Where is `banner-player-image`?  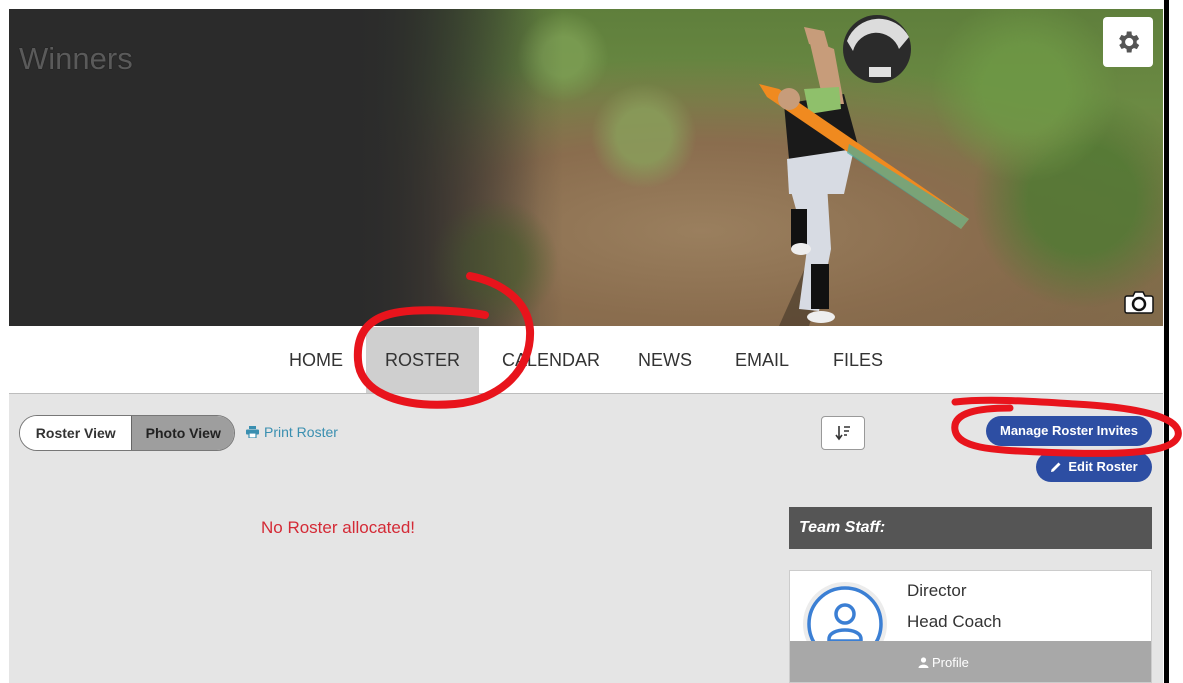
banner-player-image is located at coordinates (864, 170).